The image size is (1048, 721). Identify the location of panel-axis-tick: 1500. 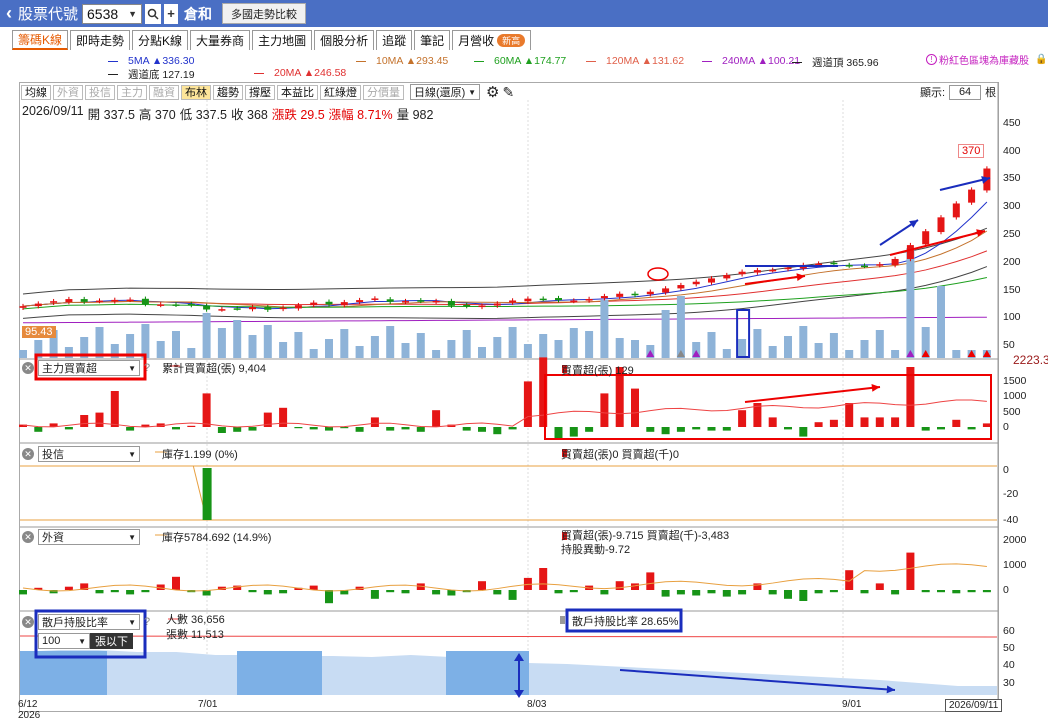
(1015, 381).